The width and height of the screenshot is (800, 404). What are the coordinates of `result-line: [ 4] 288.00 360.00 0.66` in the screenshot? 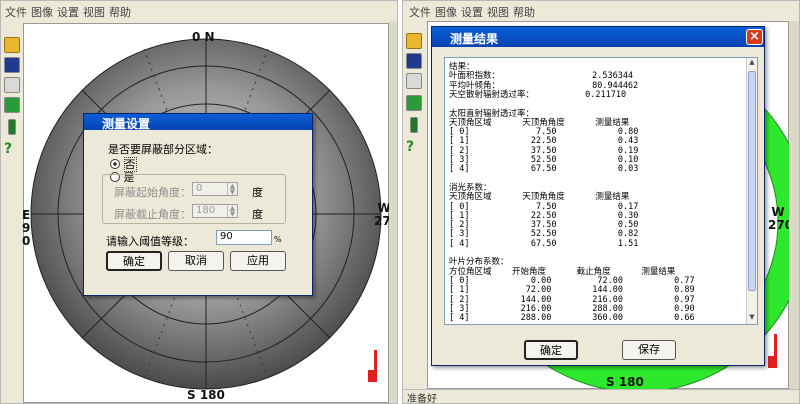 It's located at (572, 318).